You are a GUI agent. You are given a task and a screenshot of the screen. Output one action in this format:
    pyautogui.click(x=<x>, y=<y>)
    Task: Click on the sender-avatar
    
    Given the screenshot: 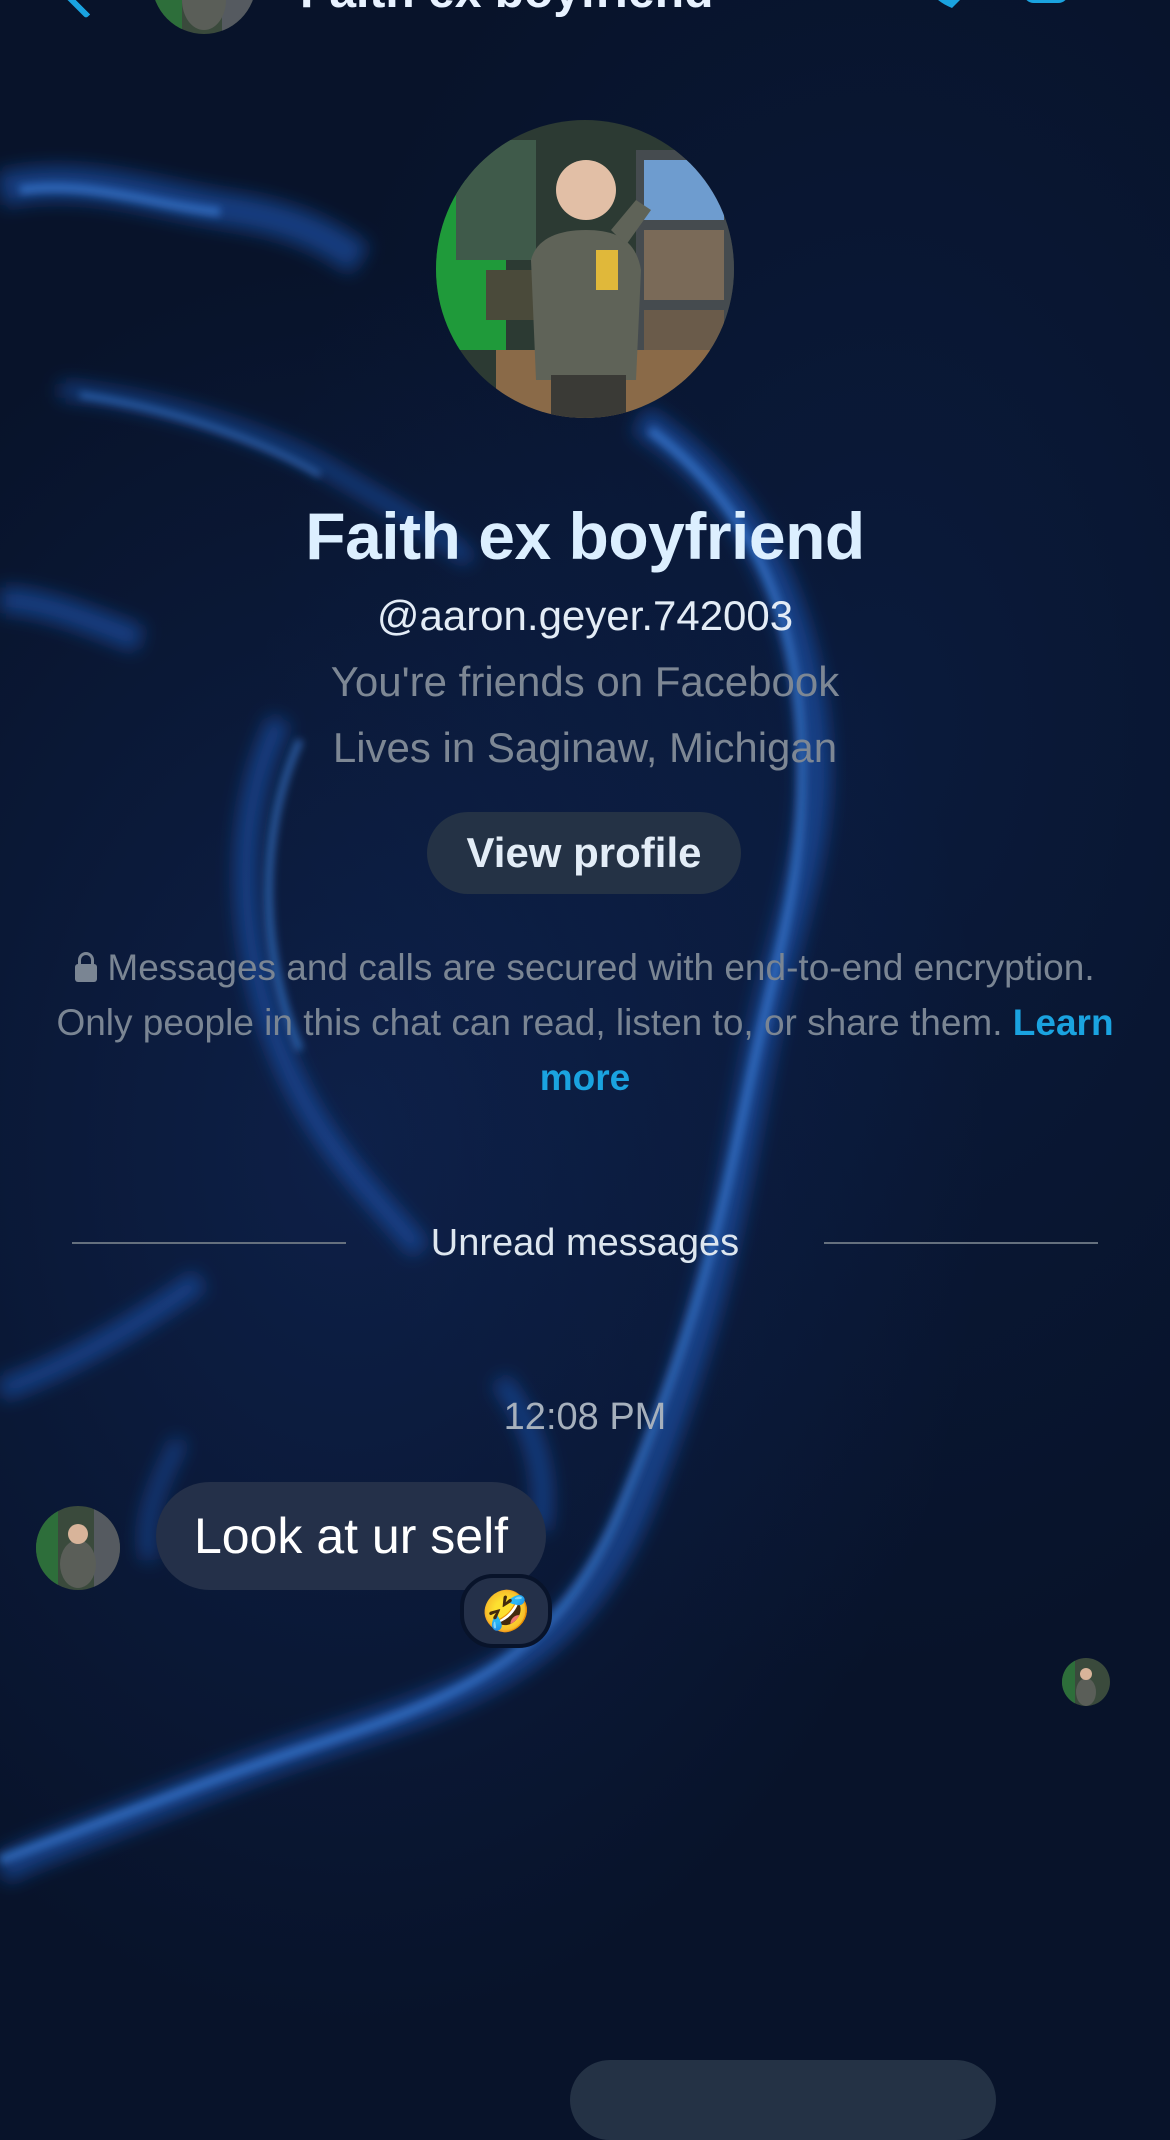 What is the action you would take?
    pyautogui.click(x=78, y=1548)
    